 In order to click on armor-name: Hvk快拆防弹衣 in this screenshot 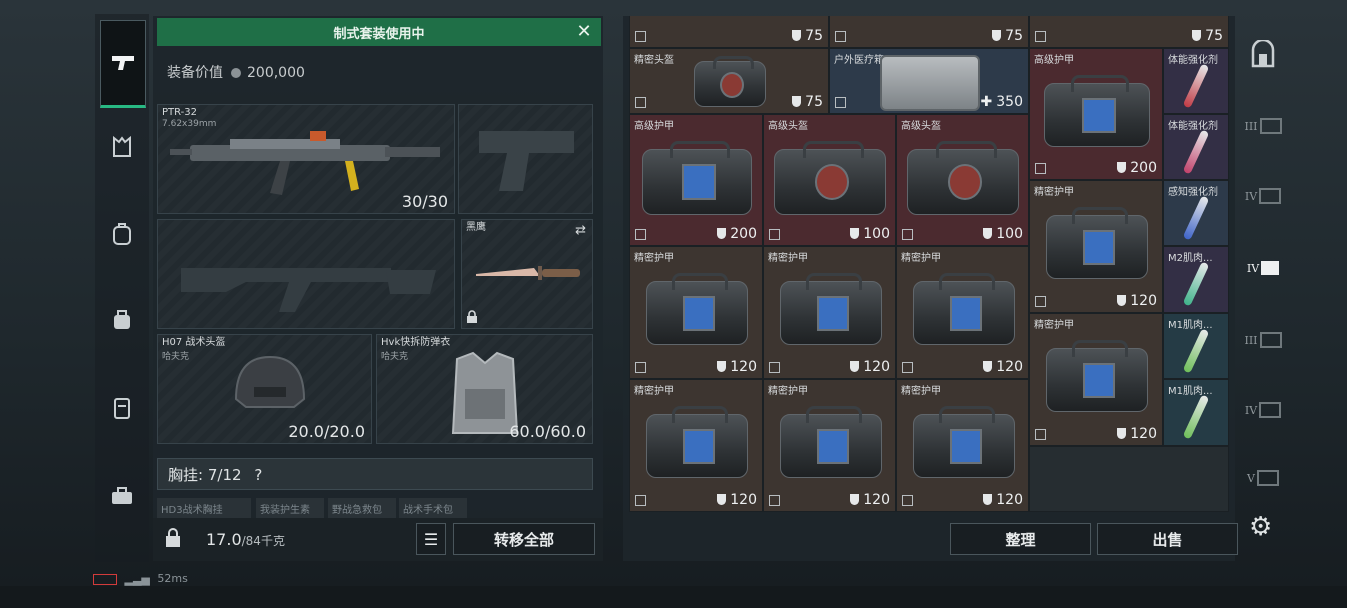, I will do `click(416, 342)`.